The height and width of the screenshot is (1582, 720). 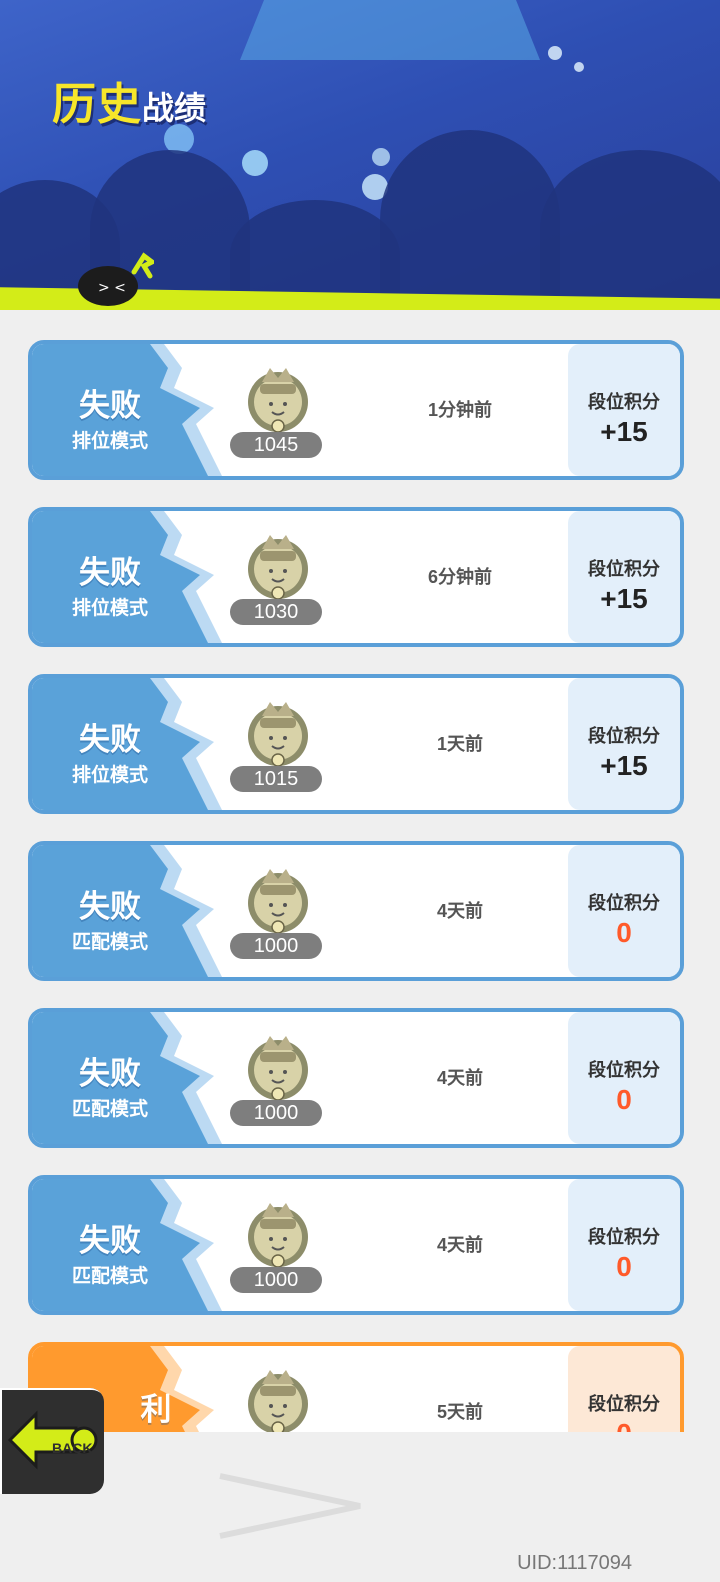 What do you see at coordinates (97, 104) in the screenshot?
I see `page-title-main: 历史` at bounding box center [97, 104].